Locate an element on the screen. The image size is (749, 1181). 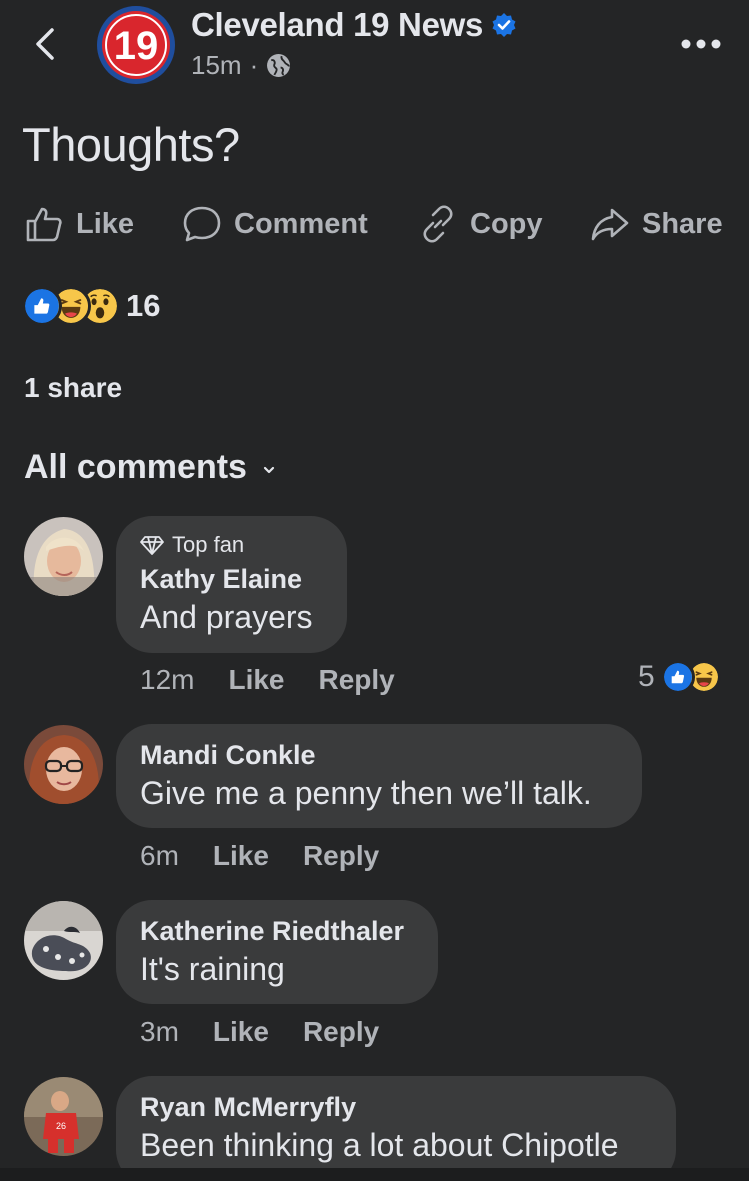
diamond-icon is located at coordinates (152, 545).